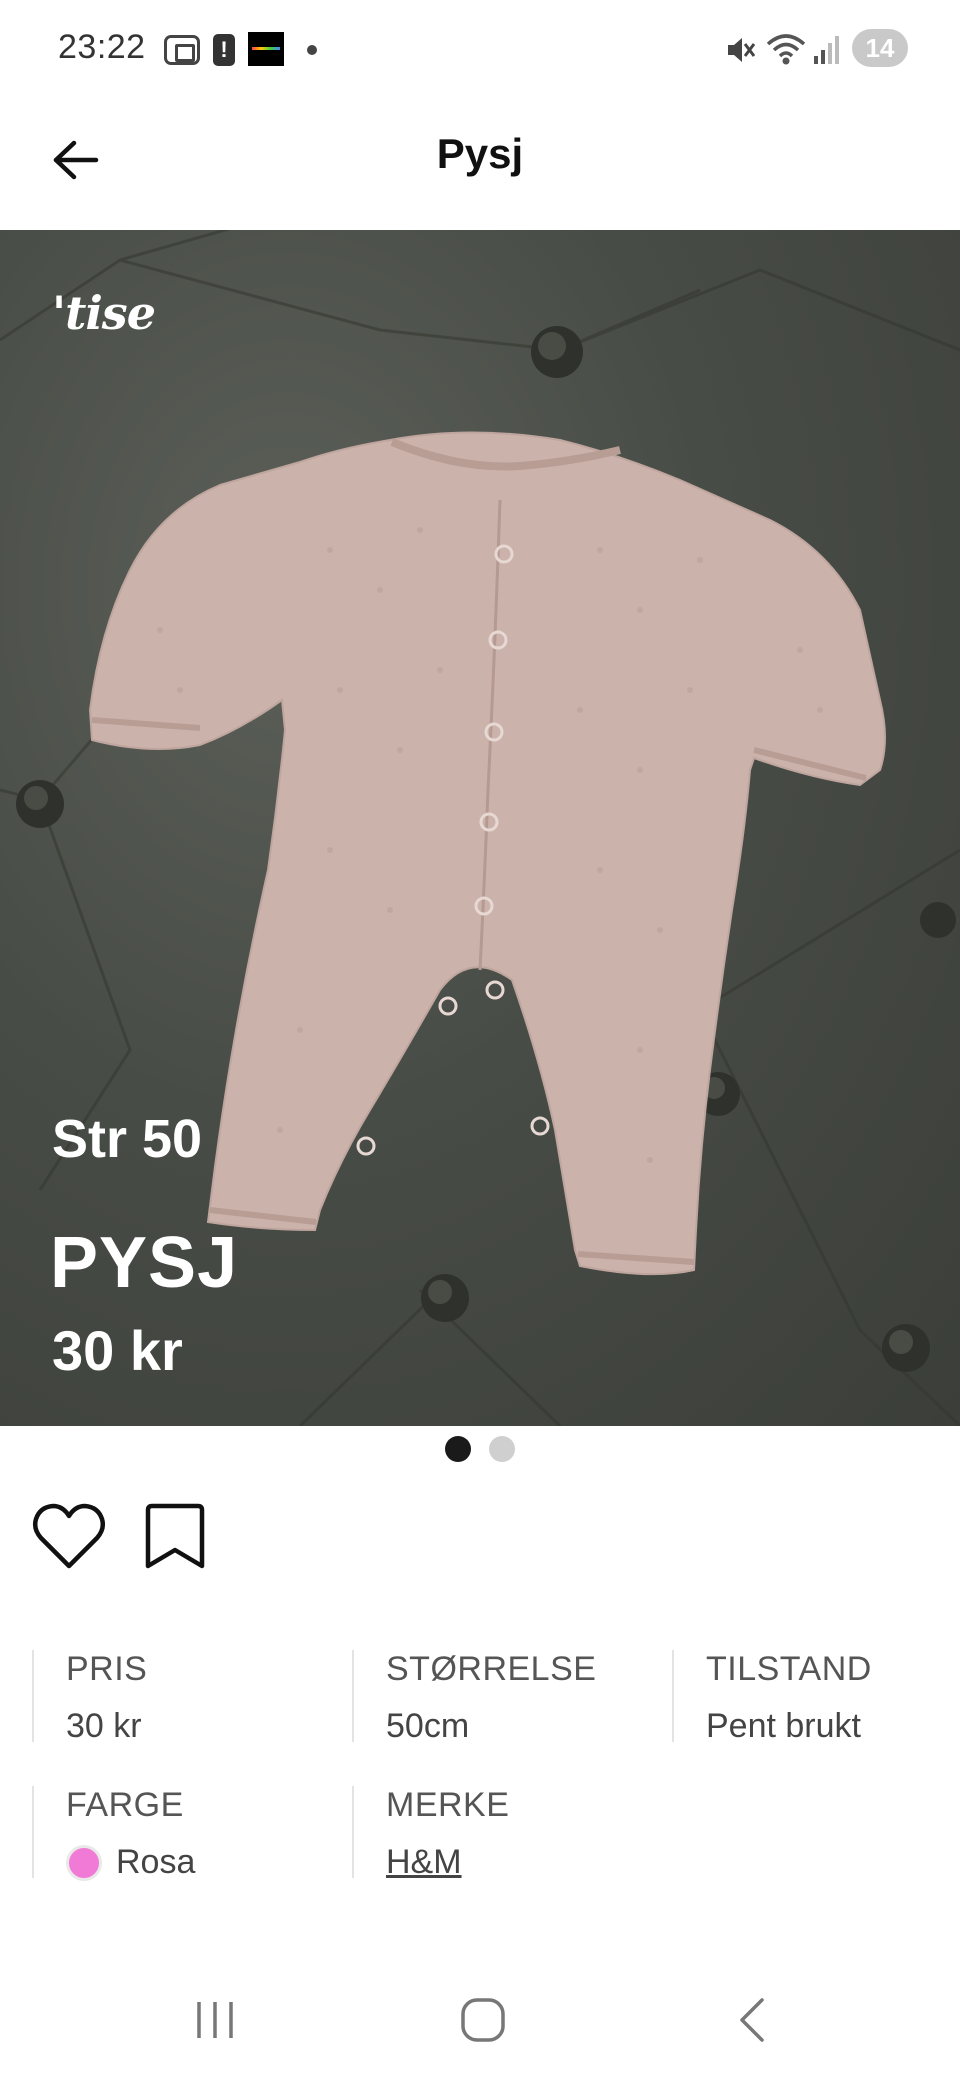 This screenshot has width=960, height=2080. I want to click on status-time: 23:22, so click(102, 47).